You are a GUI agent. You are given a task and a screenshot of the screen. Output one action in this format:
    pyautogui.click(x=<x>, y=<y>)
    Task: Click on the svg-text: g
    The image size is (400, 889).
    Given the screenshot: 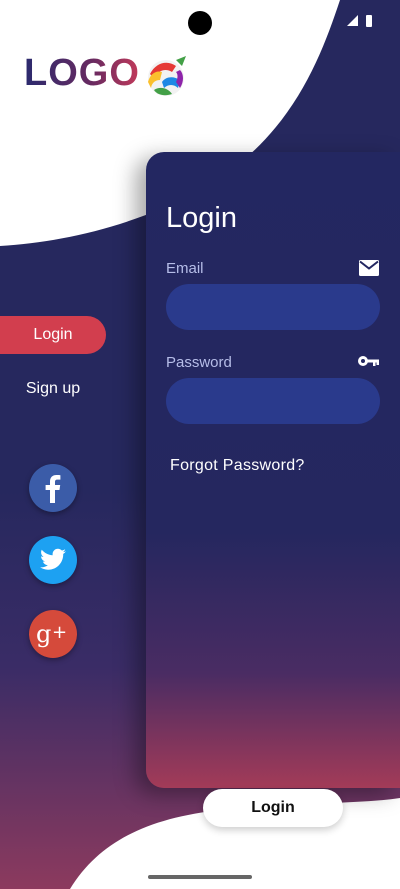 What is the action you would take?
    pyautogui.click(x=43, y=634)
    